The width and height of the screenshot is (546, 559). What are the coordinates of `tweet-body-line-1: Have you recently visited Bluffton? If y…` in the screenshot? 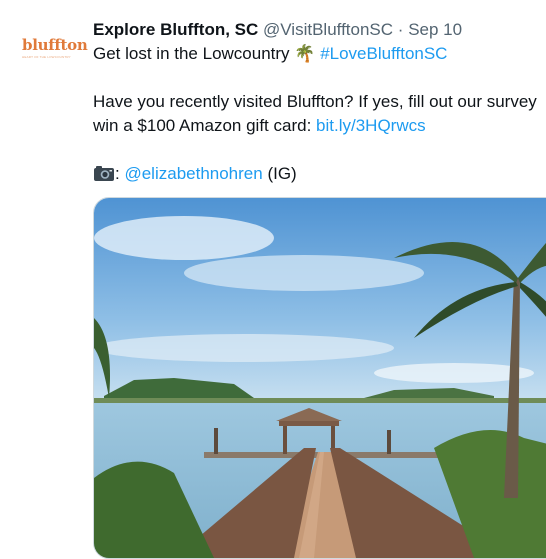 It's located at (315, 101).